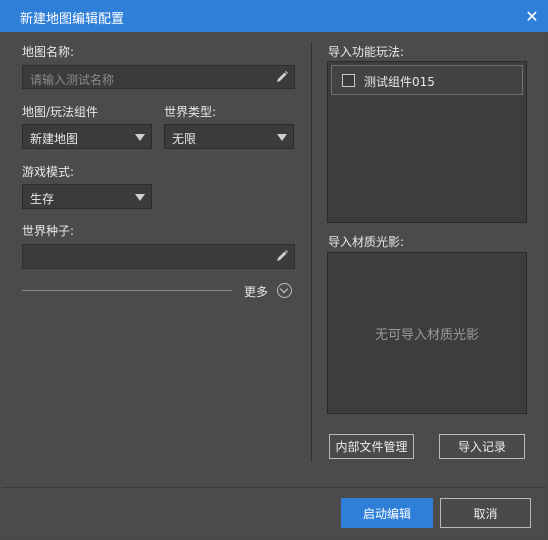  Describe the element at coordinates (87, 136) in the screenshot. I see `map-component-select: 新建地图` at that location.